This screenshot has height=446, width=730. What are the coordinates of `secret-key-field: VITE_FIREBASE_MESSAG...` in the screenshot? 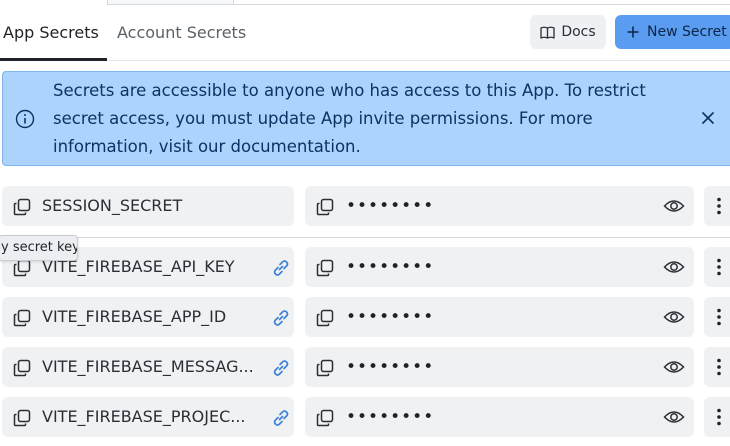 It's located at (148, 367).